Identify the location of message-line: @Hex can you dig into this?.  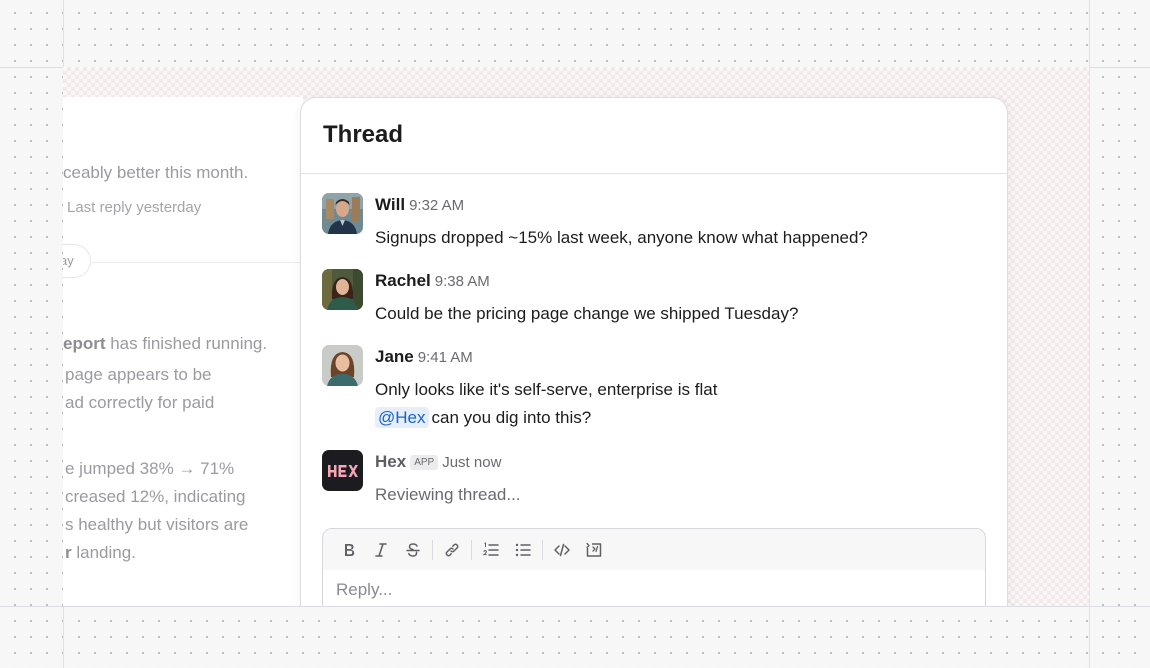
(546, 418).